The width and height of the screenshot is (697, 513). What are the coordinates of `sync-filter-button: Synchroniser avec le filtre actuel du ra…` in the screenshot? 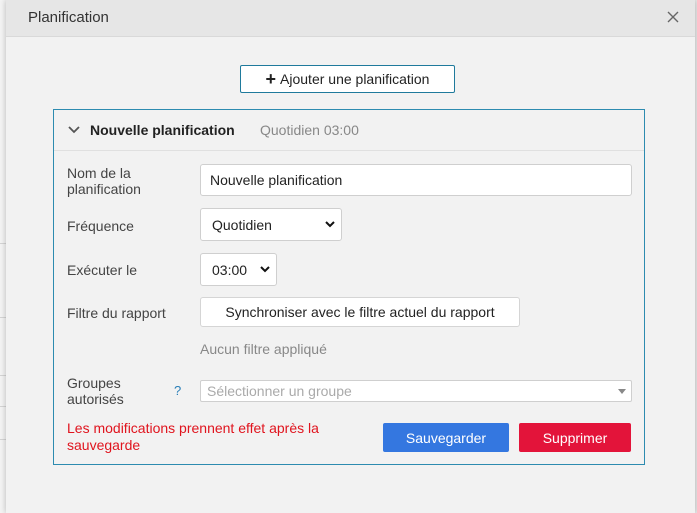 It's located at (360, 312).